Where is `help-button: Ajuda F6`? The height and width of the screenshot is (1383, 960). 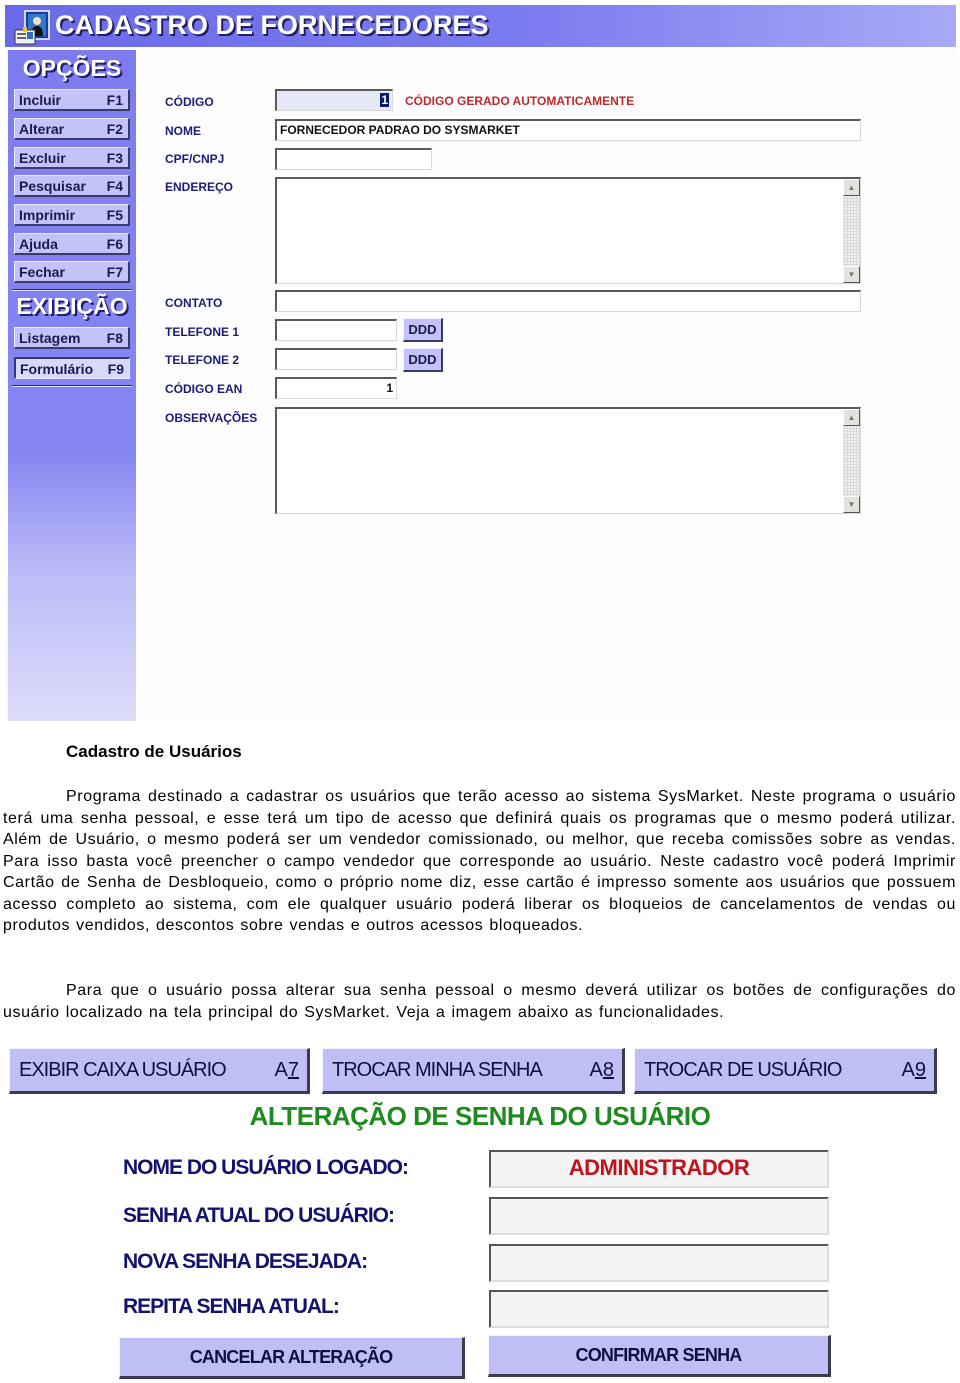
help-button: Ajuda F6 is located at coordinates (72, 244).